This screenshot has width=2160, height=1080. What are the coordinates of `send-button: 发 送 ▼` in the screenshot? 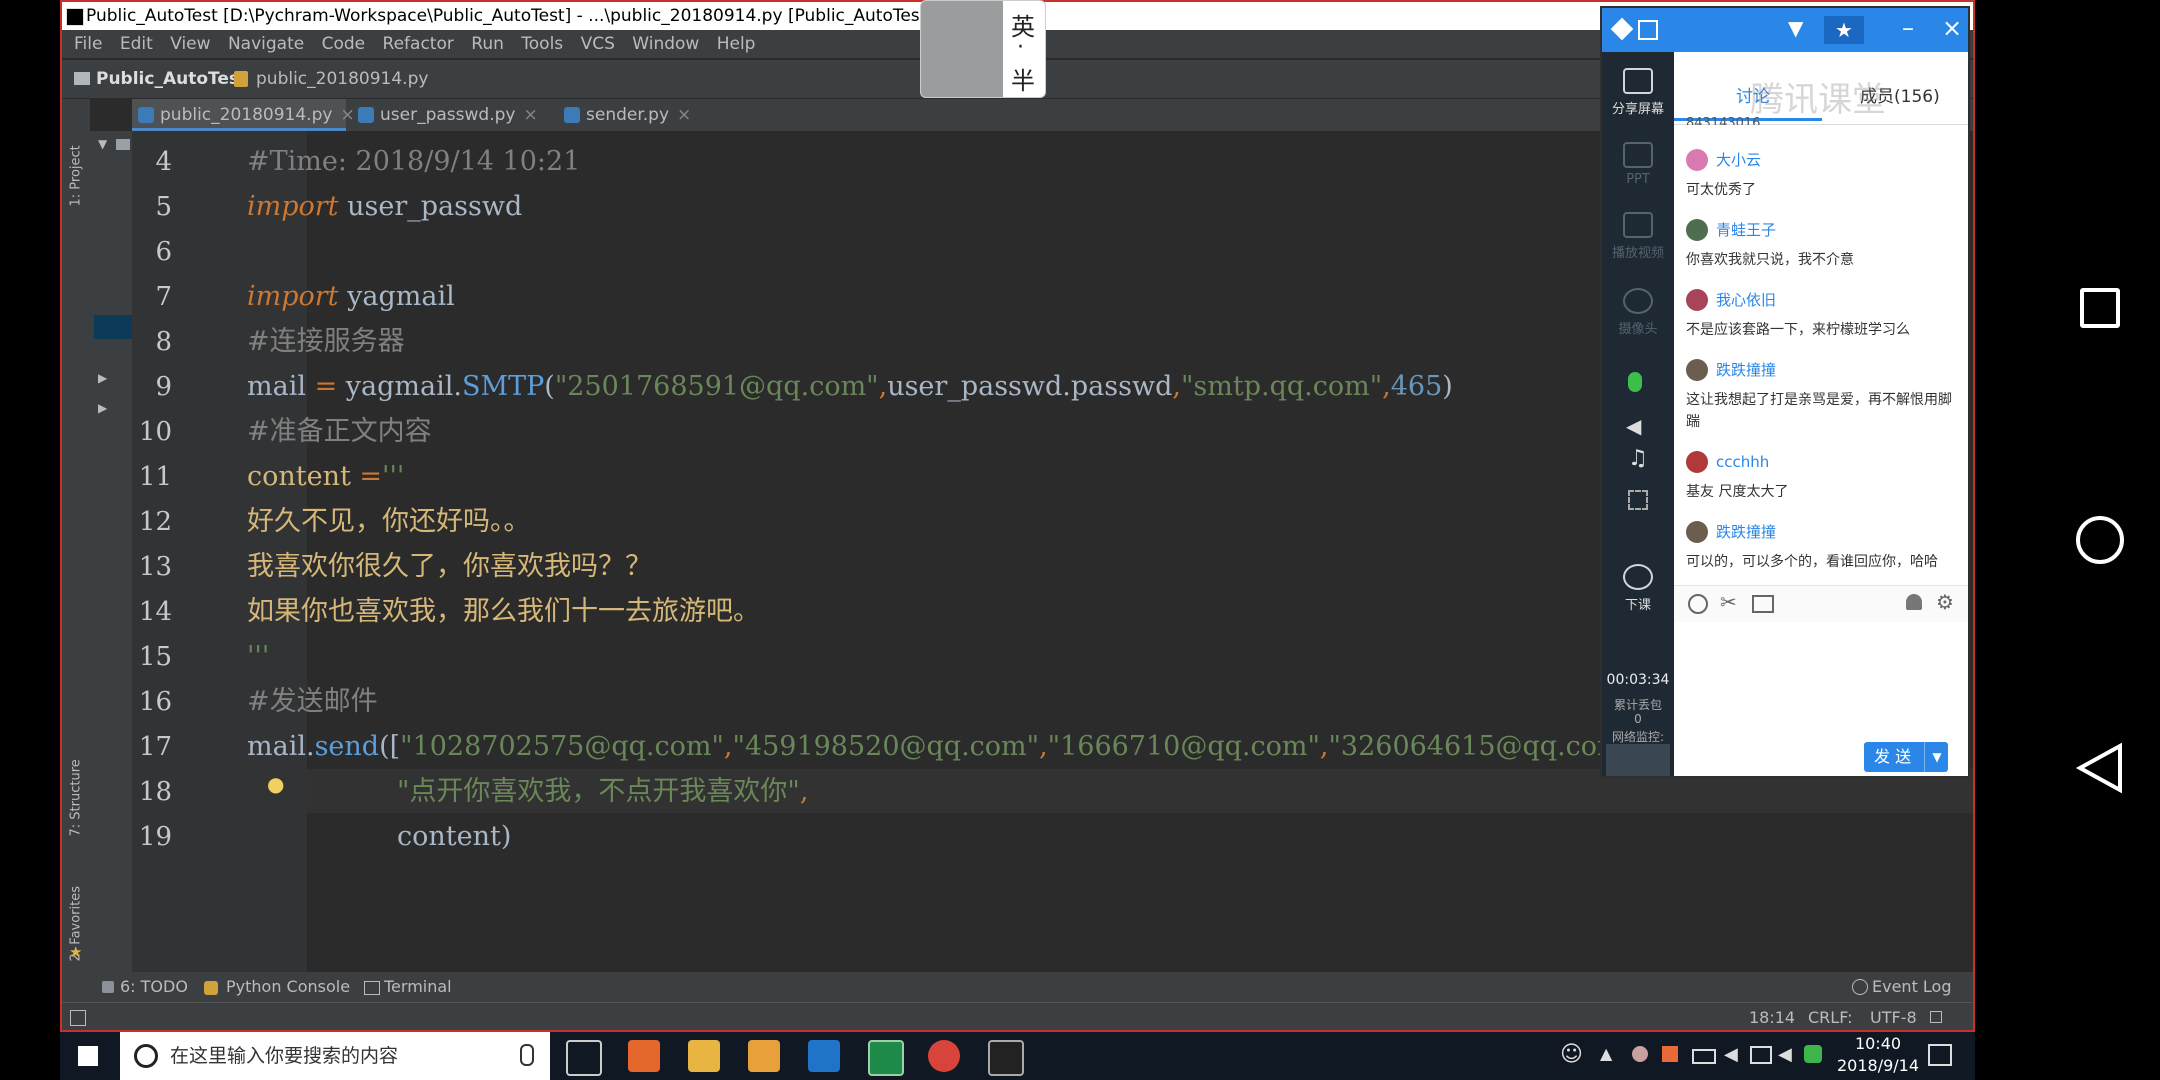 It's located at (1906, 757).